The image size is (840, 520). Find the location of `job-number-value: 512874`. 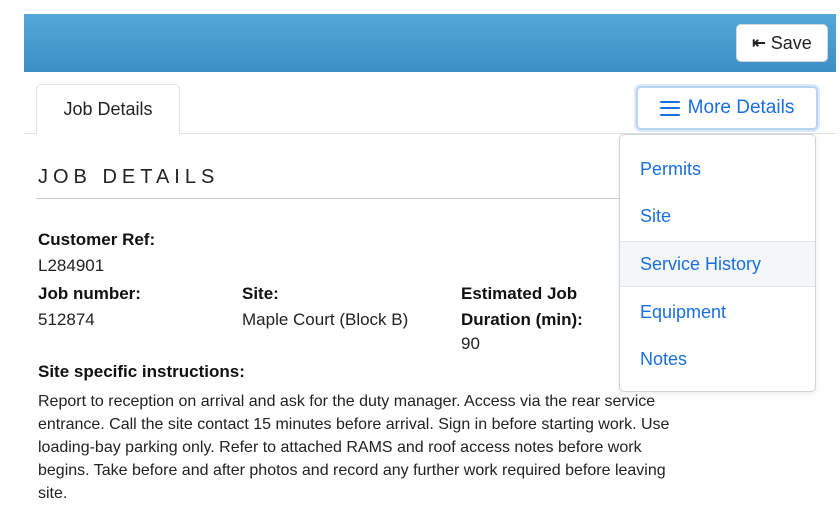

job-number-value: 512874 is located at coordinates (66, 319).